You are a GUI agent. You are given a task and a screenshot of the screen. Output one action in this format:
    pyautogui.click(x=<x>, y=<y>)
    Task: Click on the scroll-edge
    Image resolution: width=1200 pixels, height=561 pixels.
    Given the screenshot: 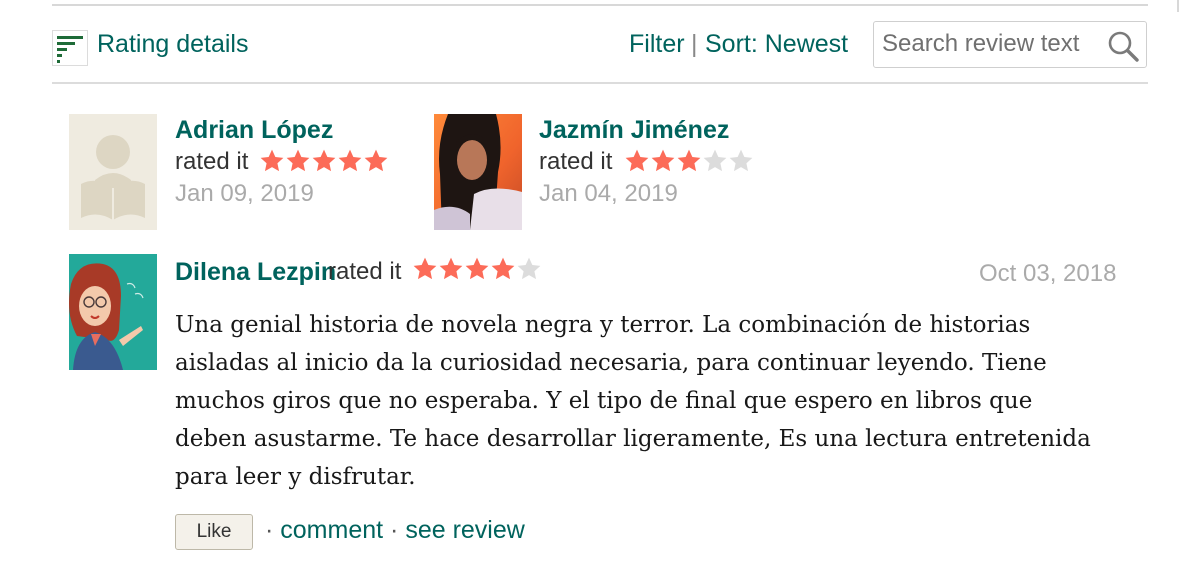 What is the action you would take?
    pyautogui.click(x=1178, y=6)
    